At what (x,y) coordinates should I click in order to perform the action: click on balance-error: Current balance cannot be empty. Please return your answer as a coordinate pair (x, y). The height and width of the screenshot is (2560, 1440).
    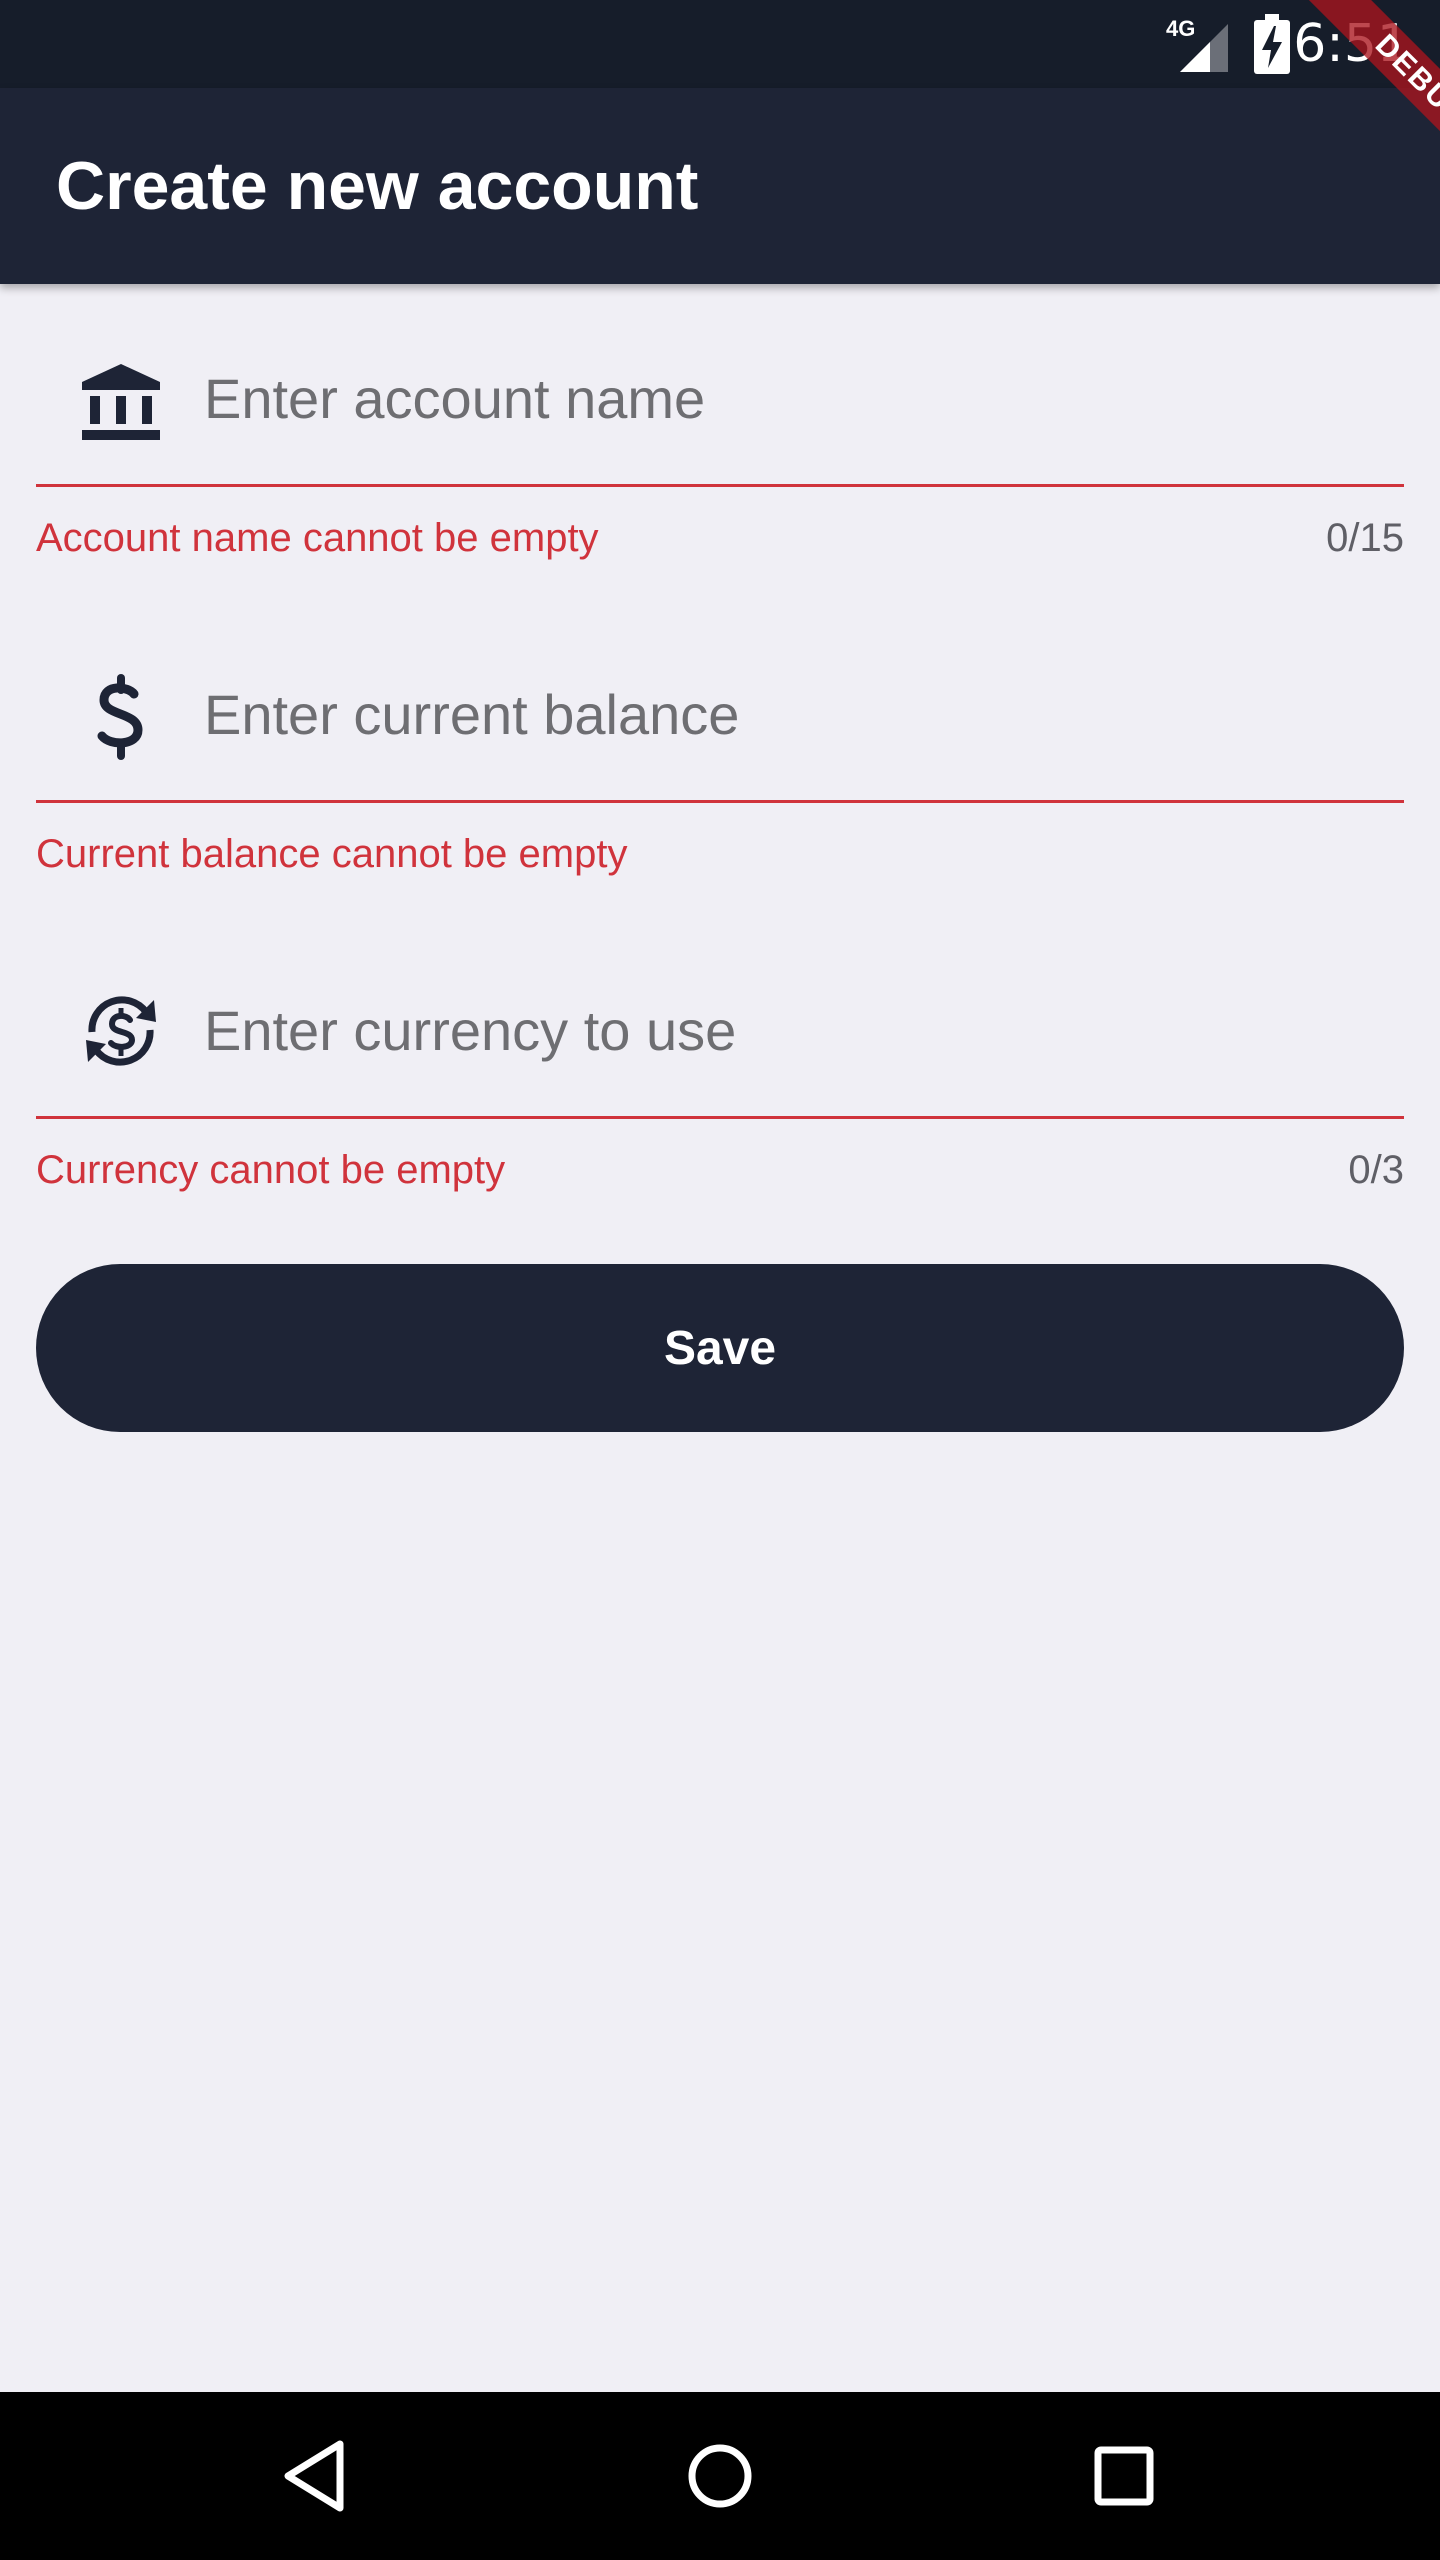
    Looking at the image, I should click on (332, 854).